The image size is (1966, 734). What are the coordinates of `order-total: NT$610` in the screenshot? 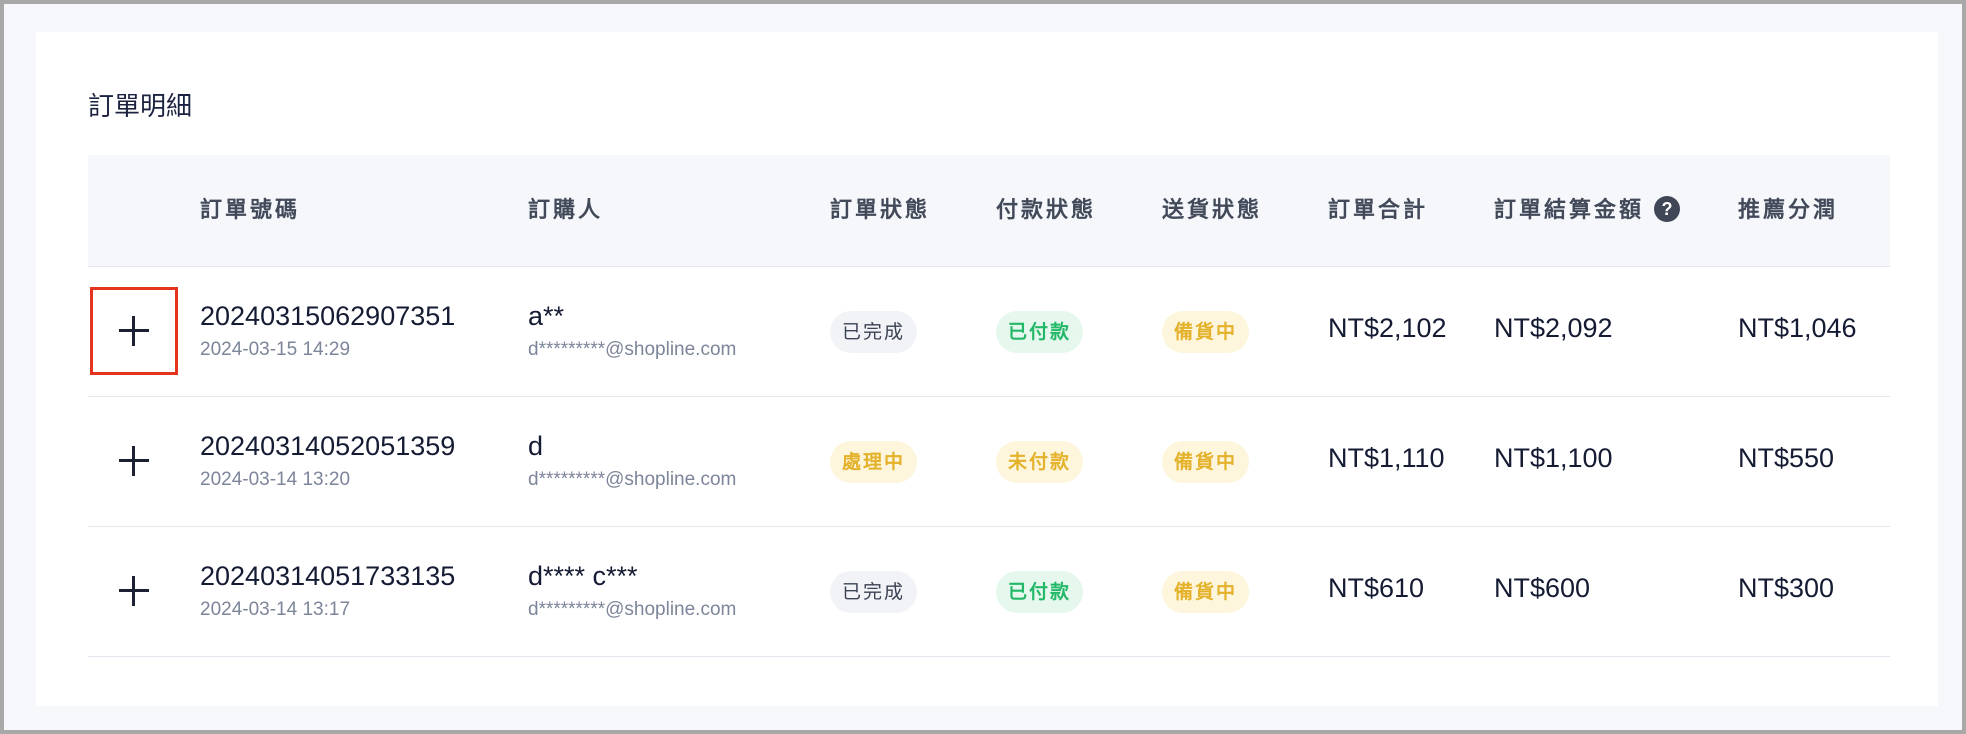 It's located at (1376, 588).